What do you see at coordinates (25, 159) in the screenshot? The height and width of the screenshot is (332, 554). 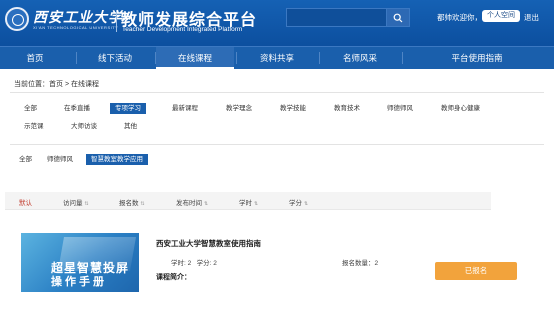 I see `subcategory-all: 全部` at bounding box center [25, 159].